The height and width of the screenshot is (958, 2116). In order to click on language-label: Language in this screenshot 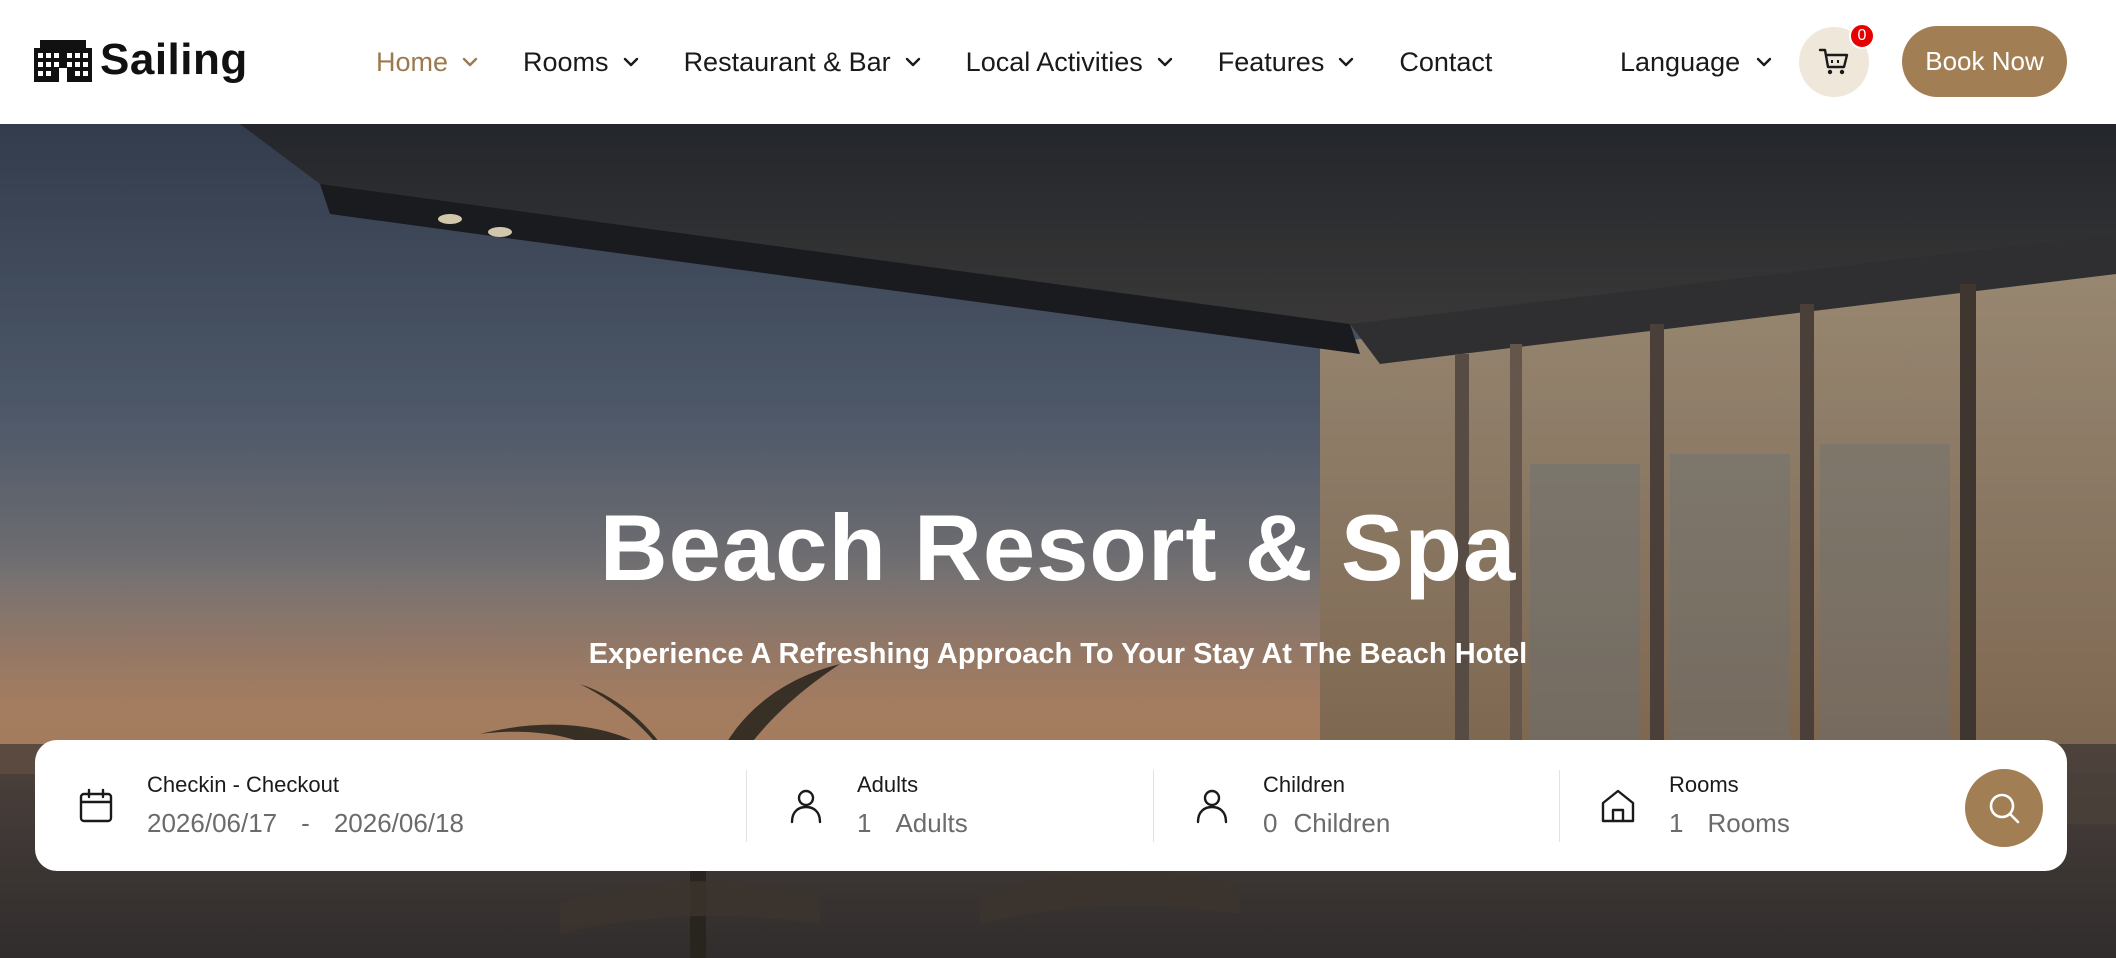, I will do `click(1680, 61)`.